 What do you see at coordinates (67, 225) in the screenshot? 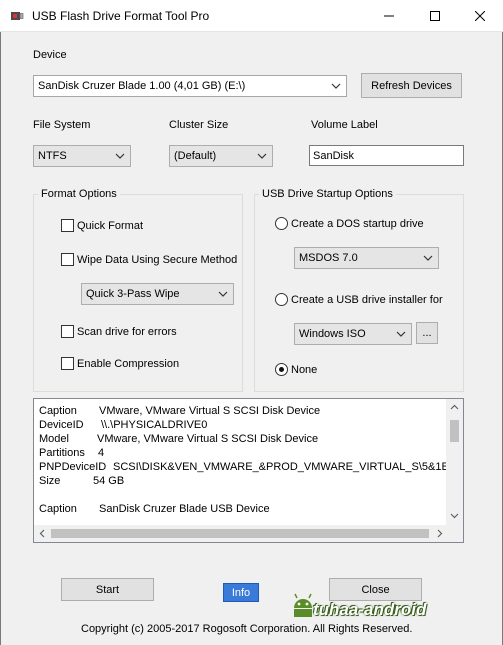
I see `quick-format-checkbox` at bounding box center [67, 225].